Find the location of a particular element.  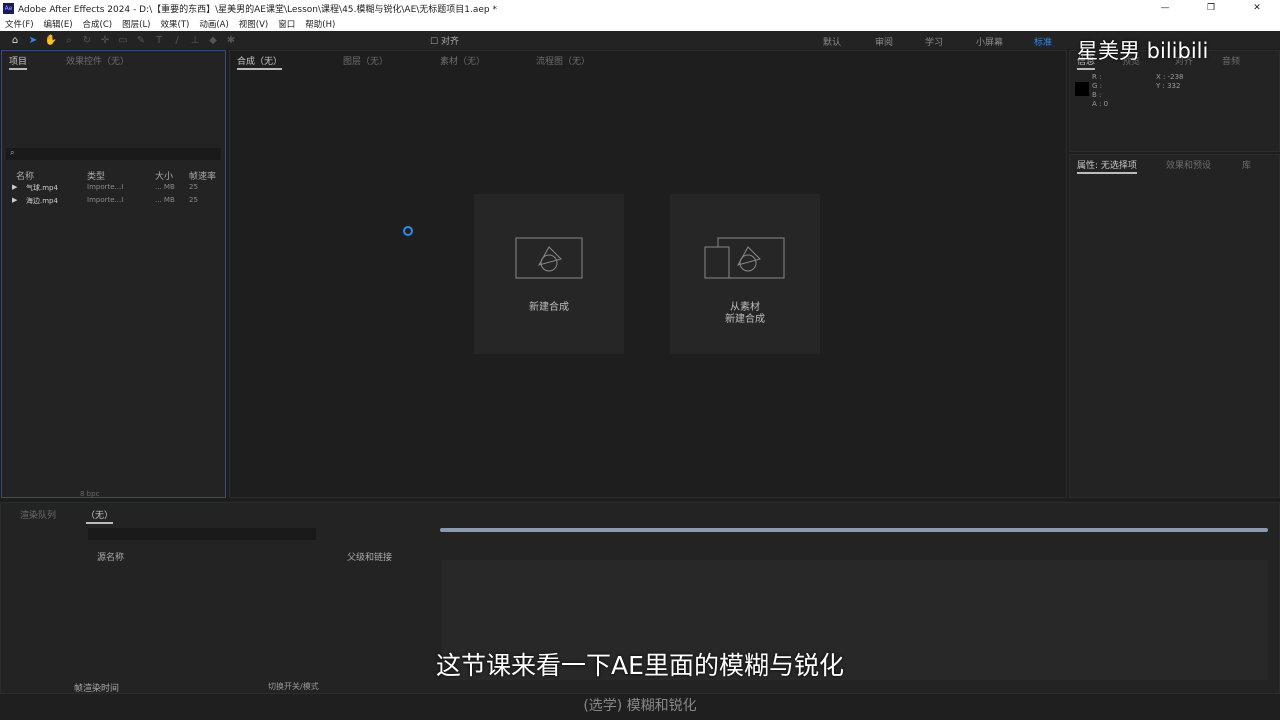

eraser-tool-icon: ◆ is located at coordinates (213, 40).